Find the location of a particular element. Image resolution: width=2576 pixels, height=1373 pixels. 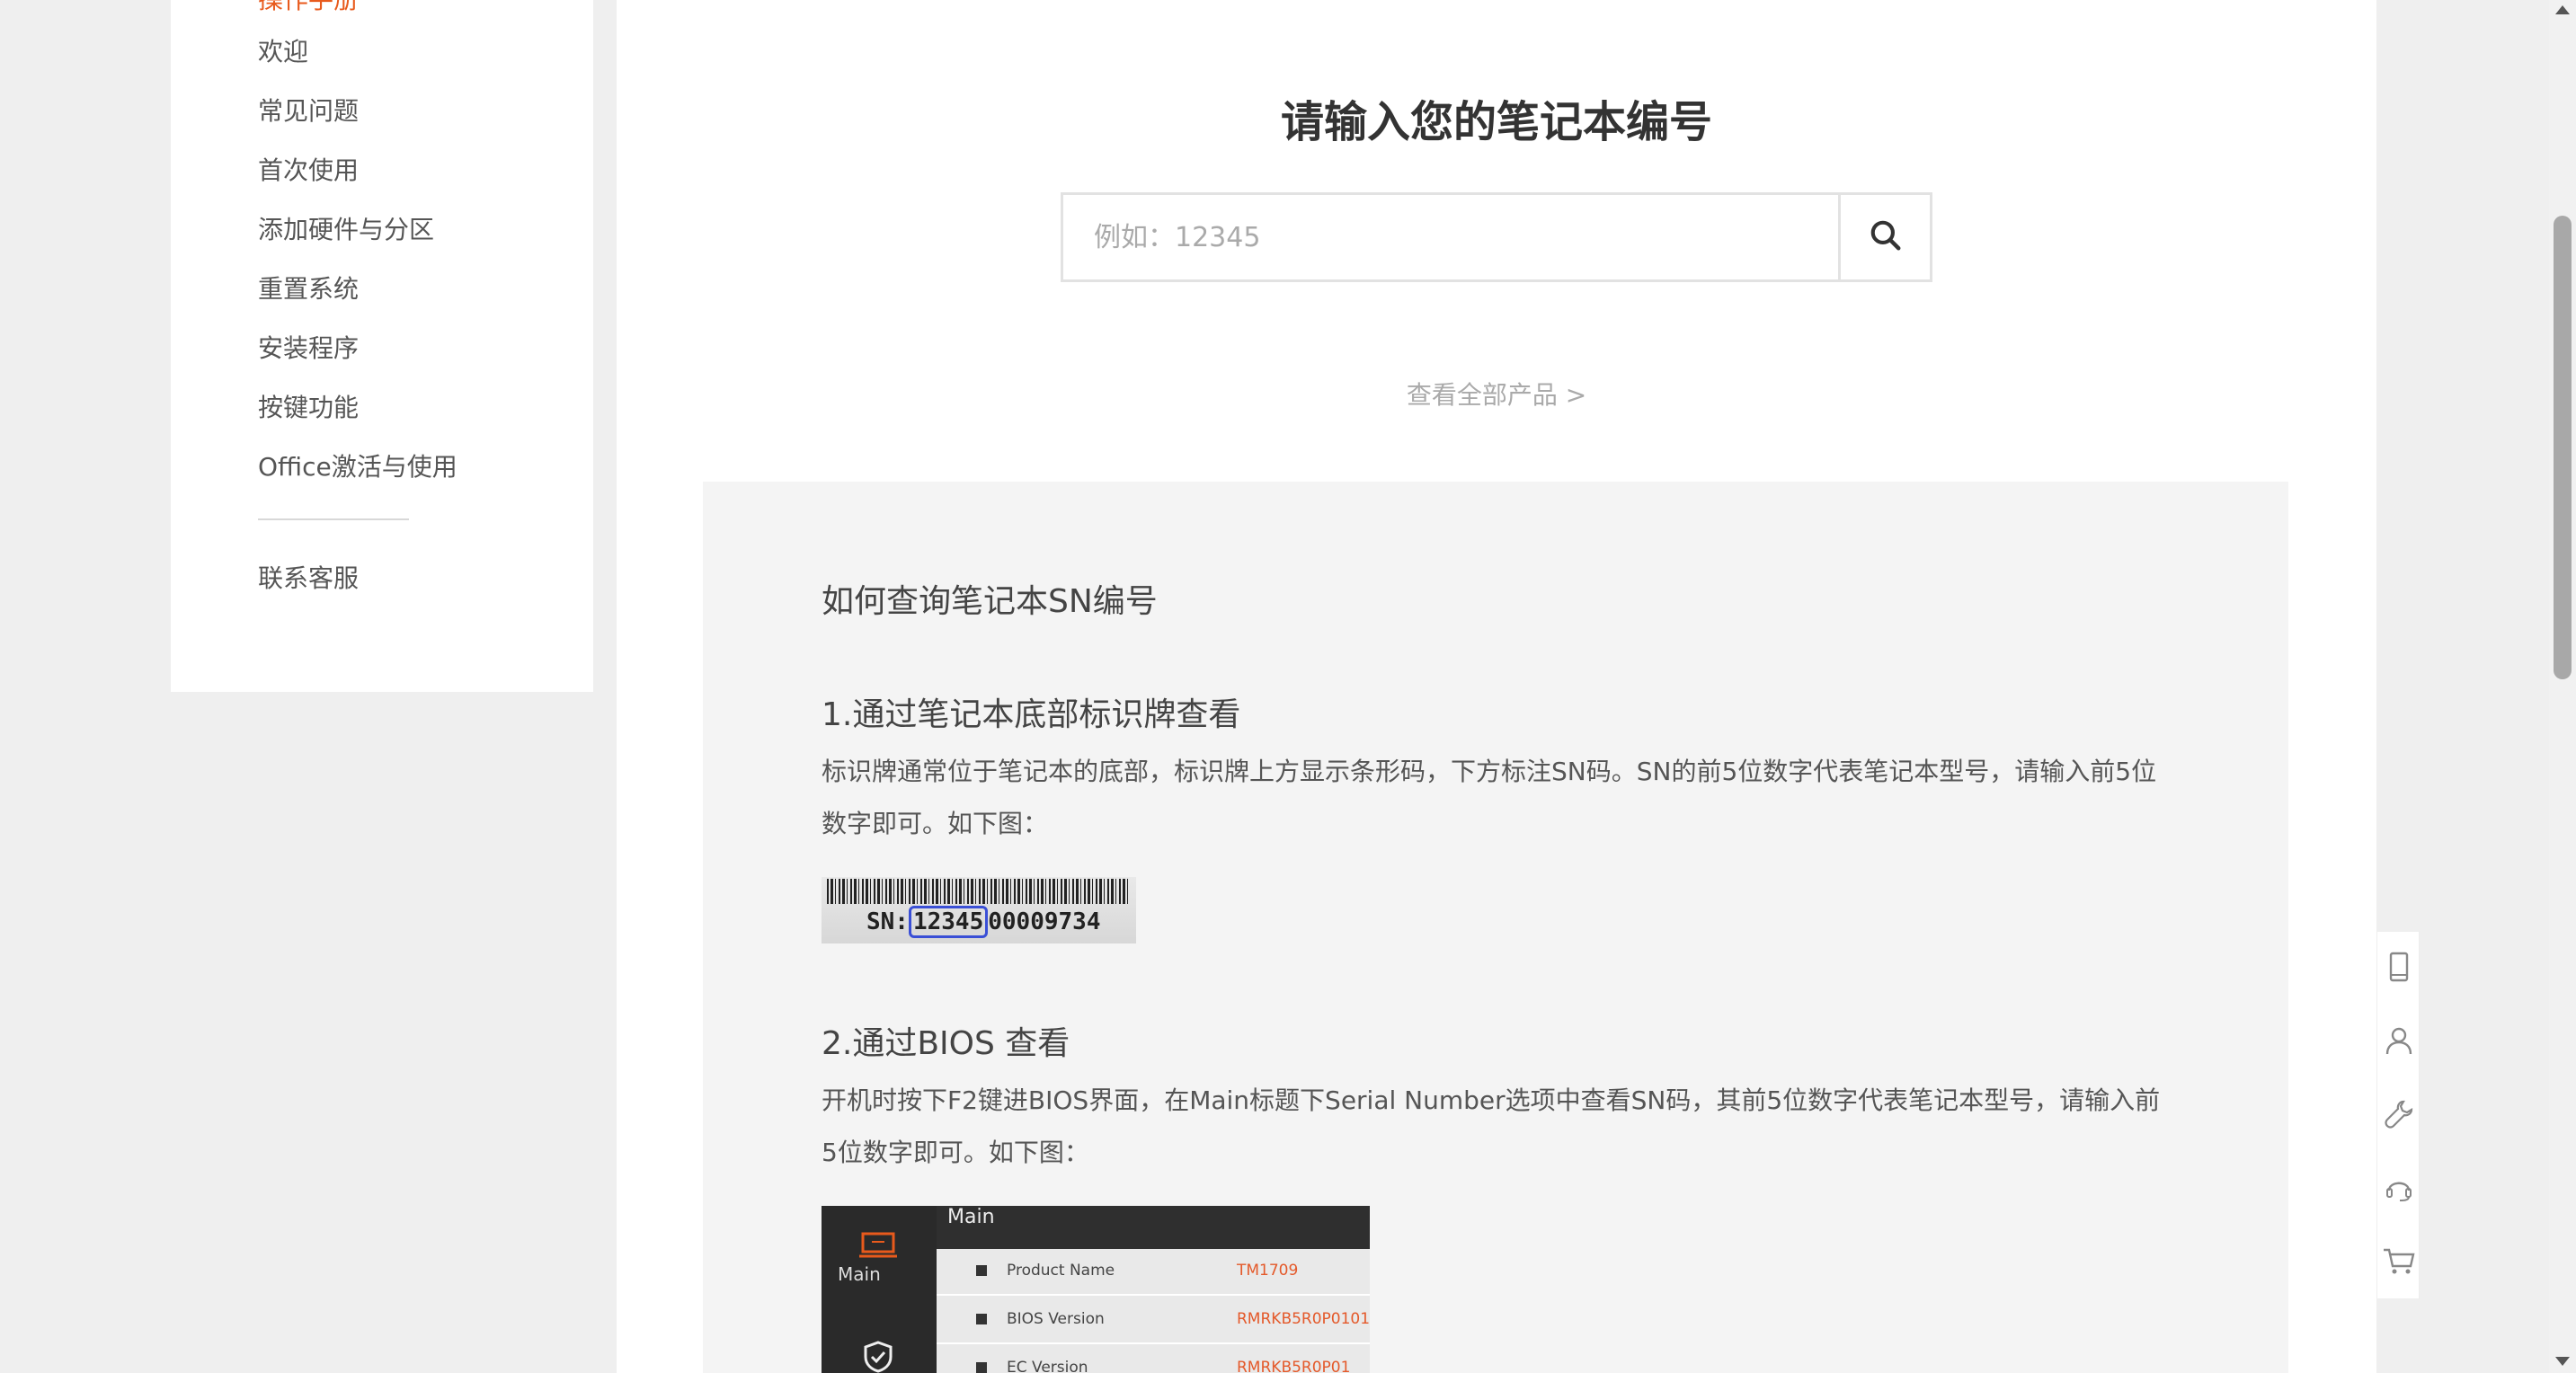

cart-button is located at coordinates (2399, 1263).